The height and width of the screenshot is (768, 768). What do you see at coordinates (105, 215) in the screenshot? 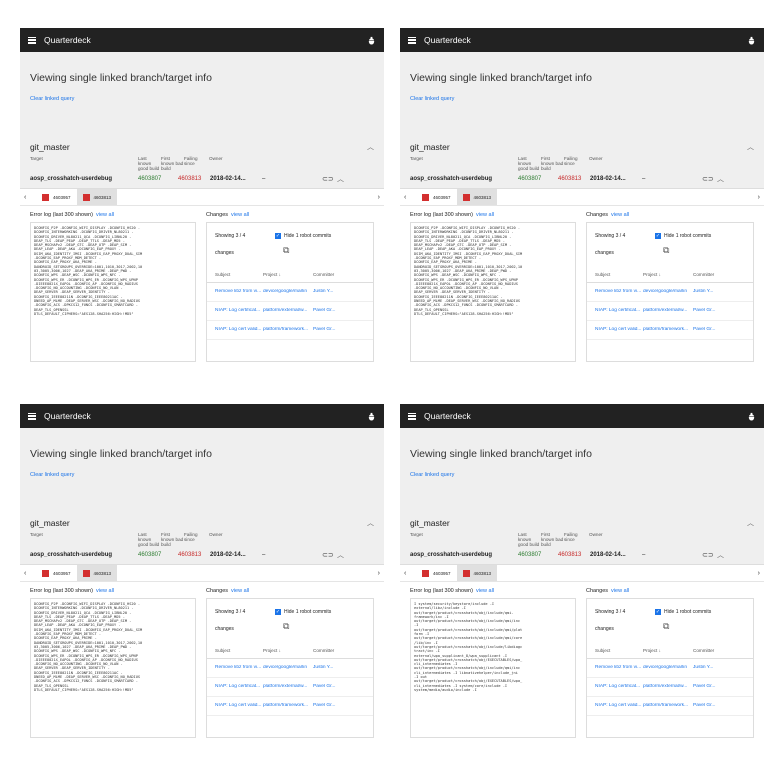
I see `error-log-view-all-link: view all` at bounding box center [105, 215].